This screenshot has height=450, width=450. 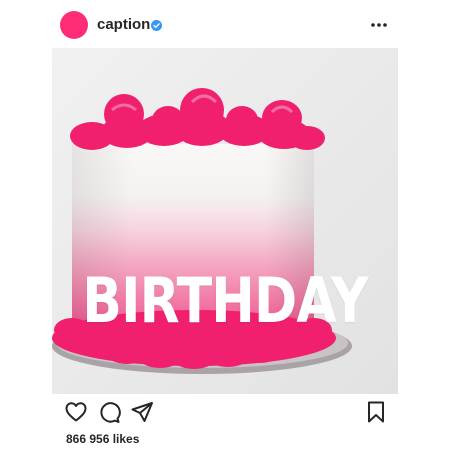 What do you see at coordinates (76, 412) in the screenshot?
I see `heart-icon` at bounding box center [76, 412].